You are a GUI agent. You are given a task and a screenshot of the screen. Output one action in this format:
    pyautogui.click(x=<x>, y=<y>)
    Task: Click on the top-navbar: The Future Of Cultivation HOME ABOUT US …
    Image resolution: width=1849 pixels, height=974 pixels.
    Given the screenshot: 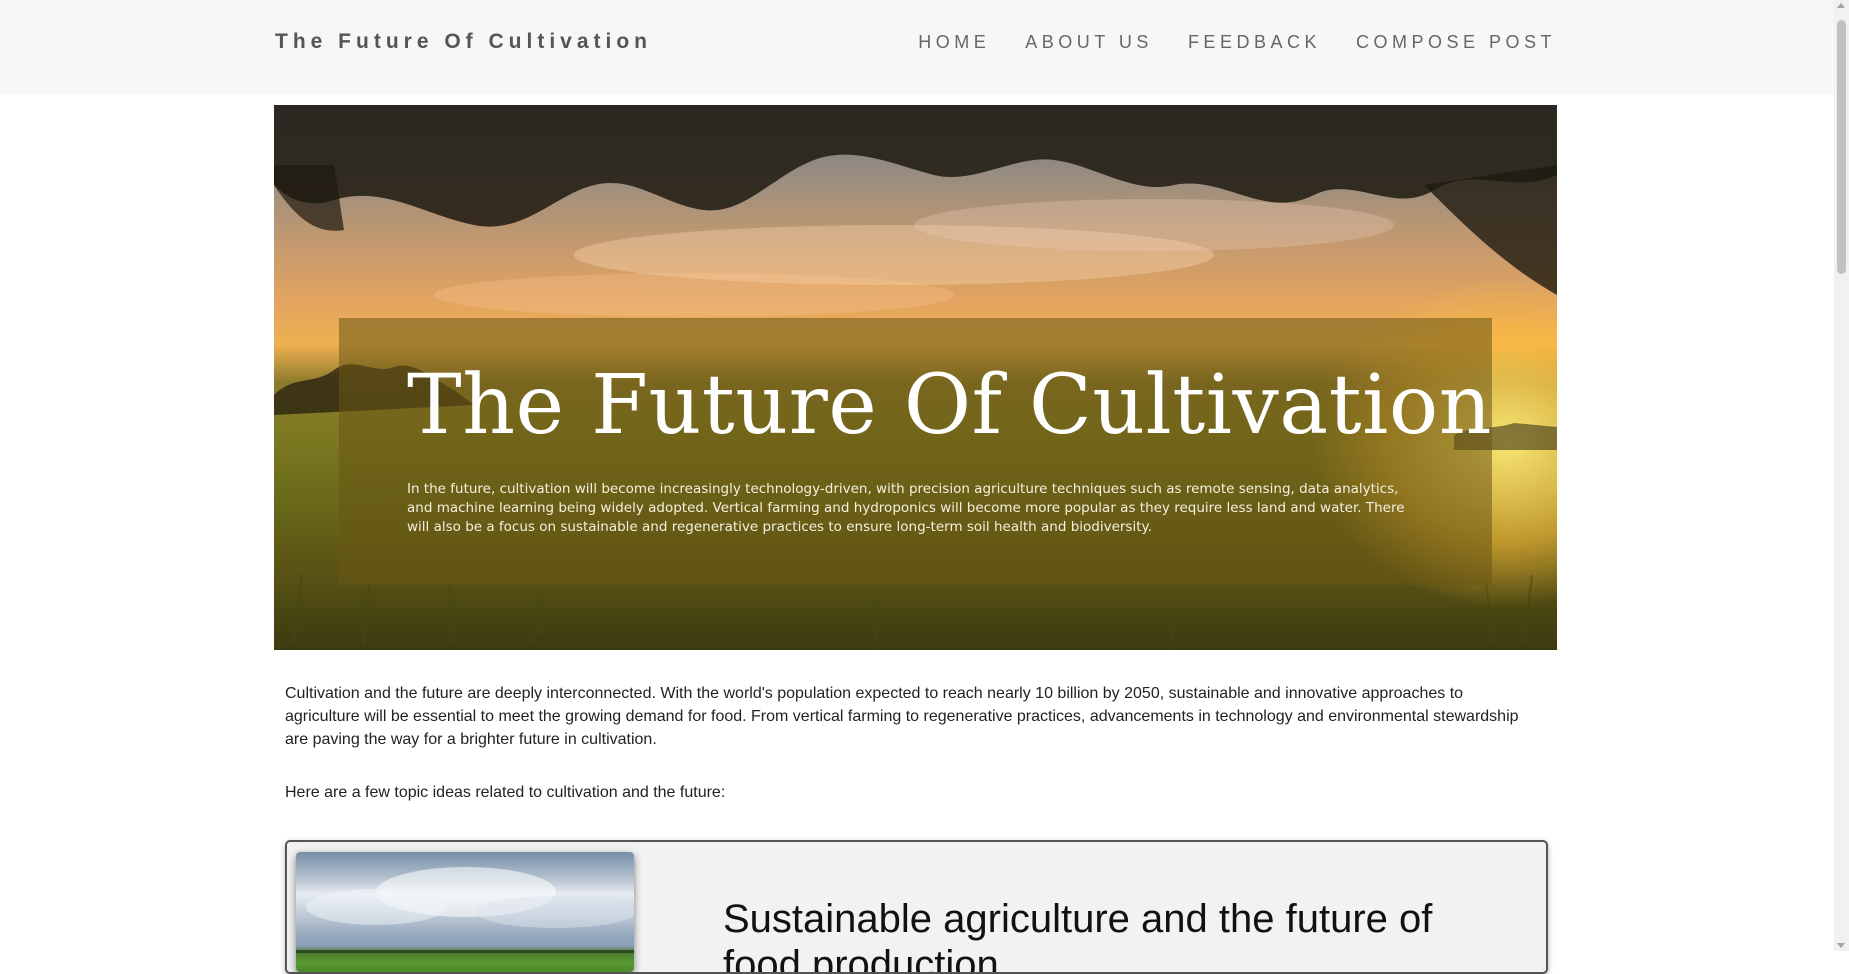 What is the action you would take?
    pyautogui.click(x=917, y=47)
    